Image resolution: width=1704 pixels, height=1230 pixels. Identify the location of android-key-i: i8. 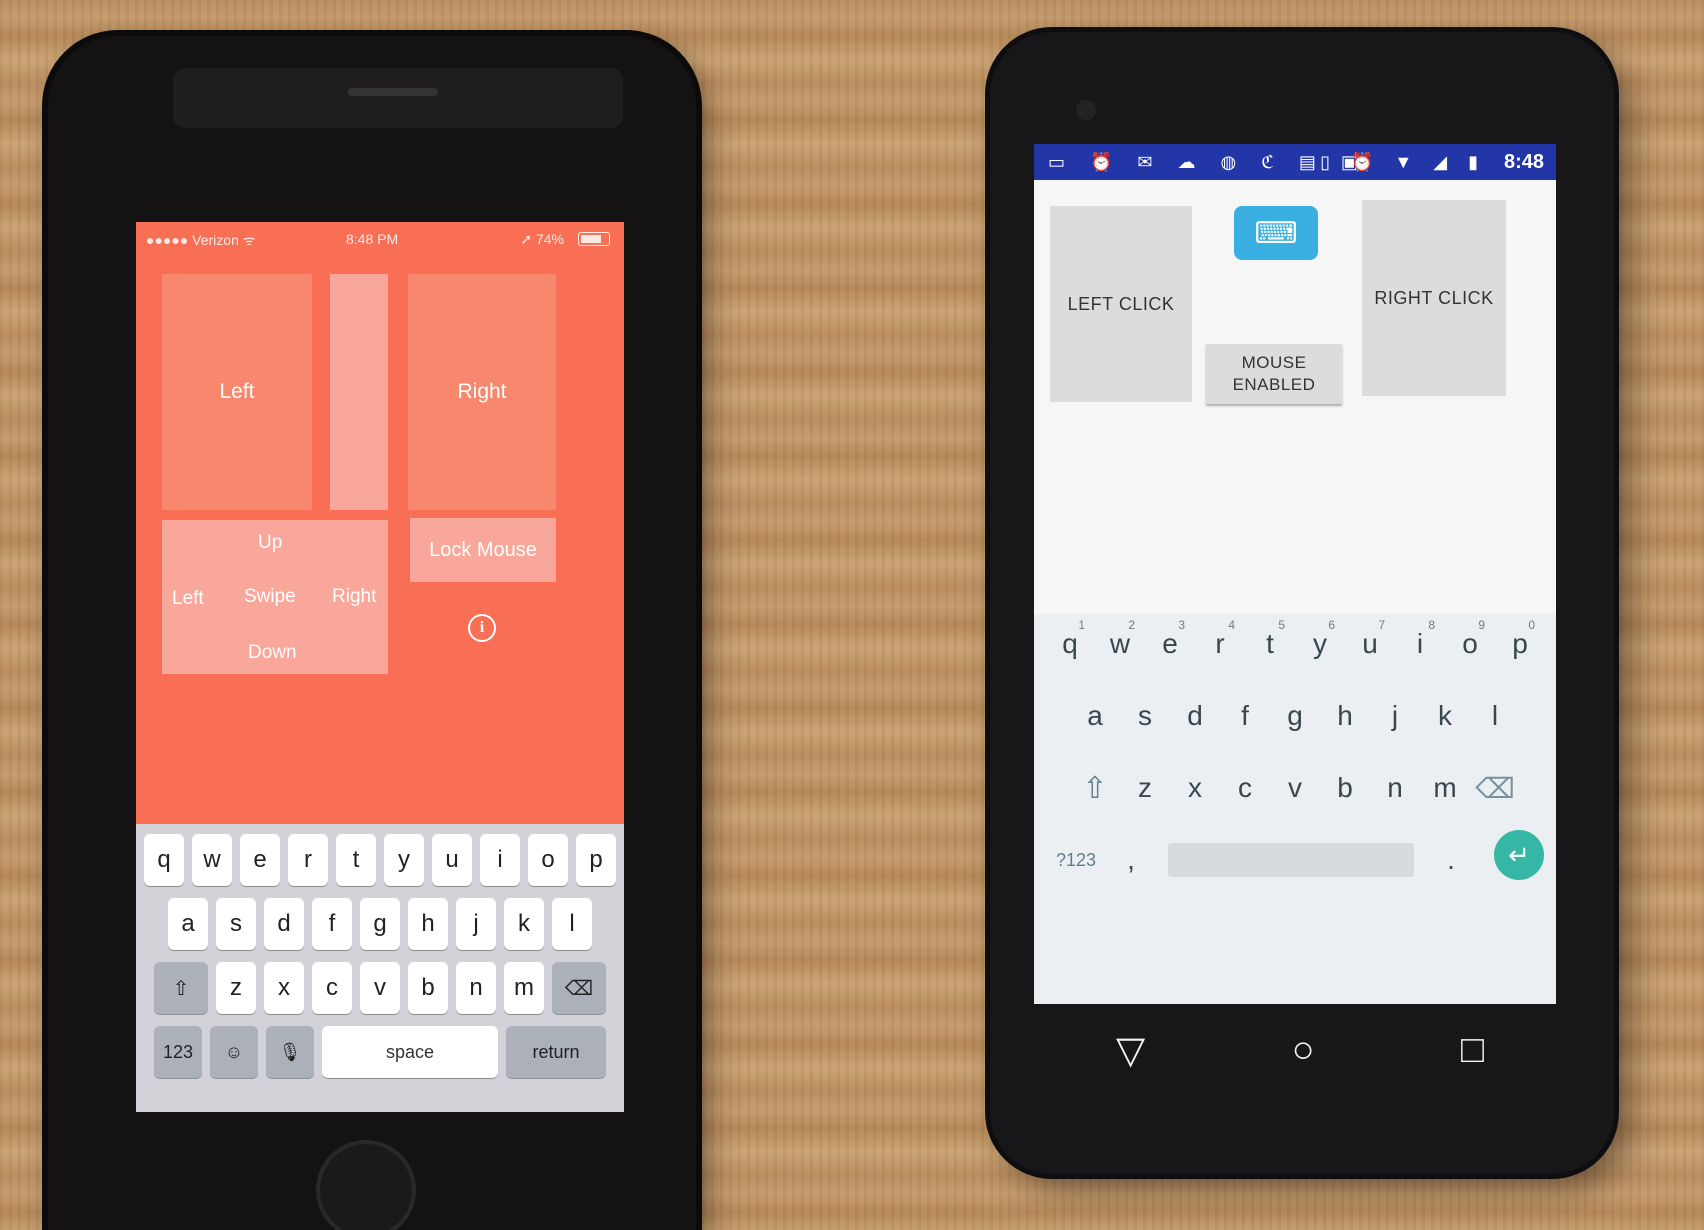
(1420, 644).